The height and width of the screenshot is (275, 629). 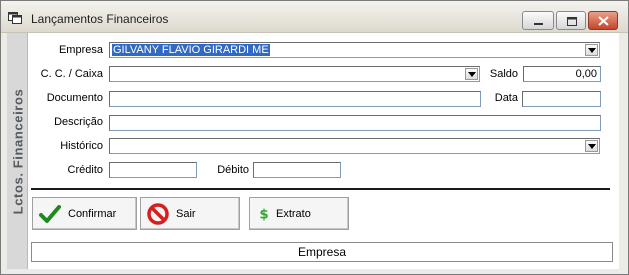 I want to click on side-label-text: Lctos. Financeiros, so click(x=18, y=151).